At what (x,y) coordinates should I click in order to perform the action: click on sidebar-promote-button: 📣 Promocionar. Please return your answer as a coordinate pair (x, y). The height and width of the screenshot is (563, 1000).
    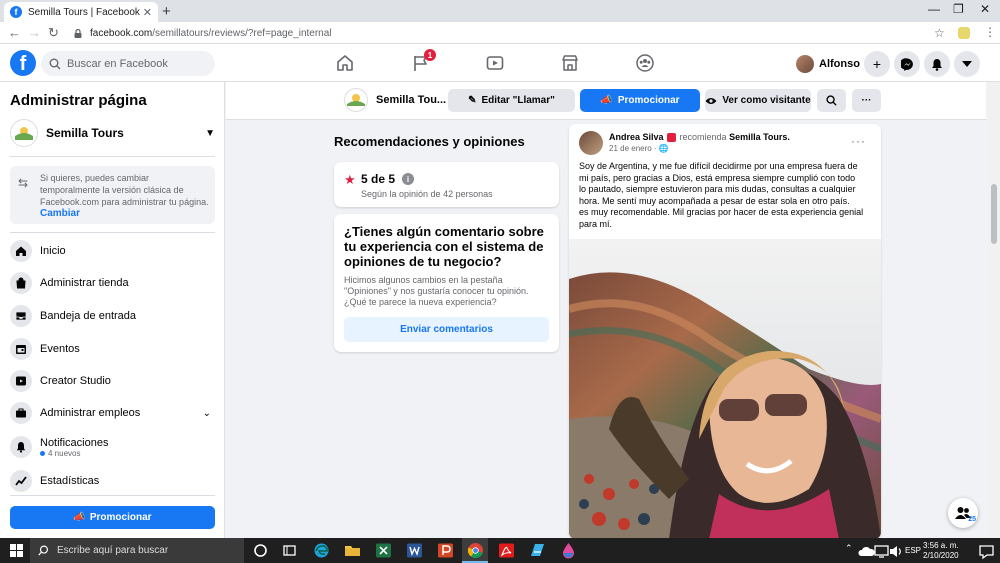
    Looking at the image, I should click on (112, 517).